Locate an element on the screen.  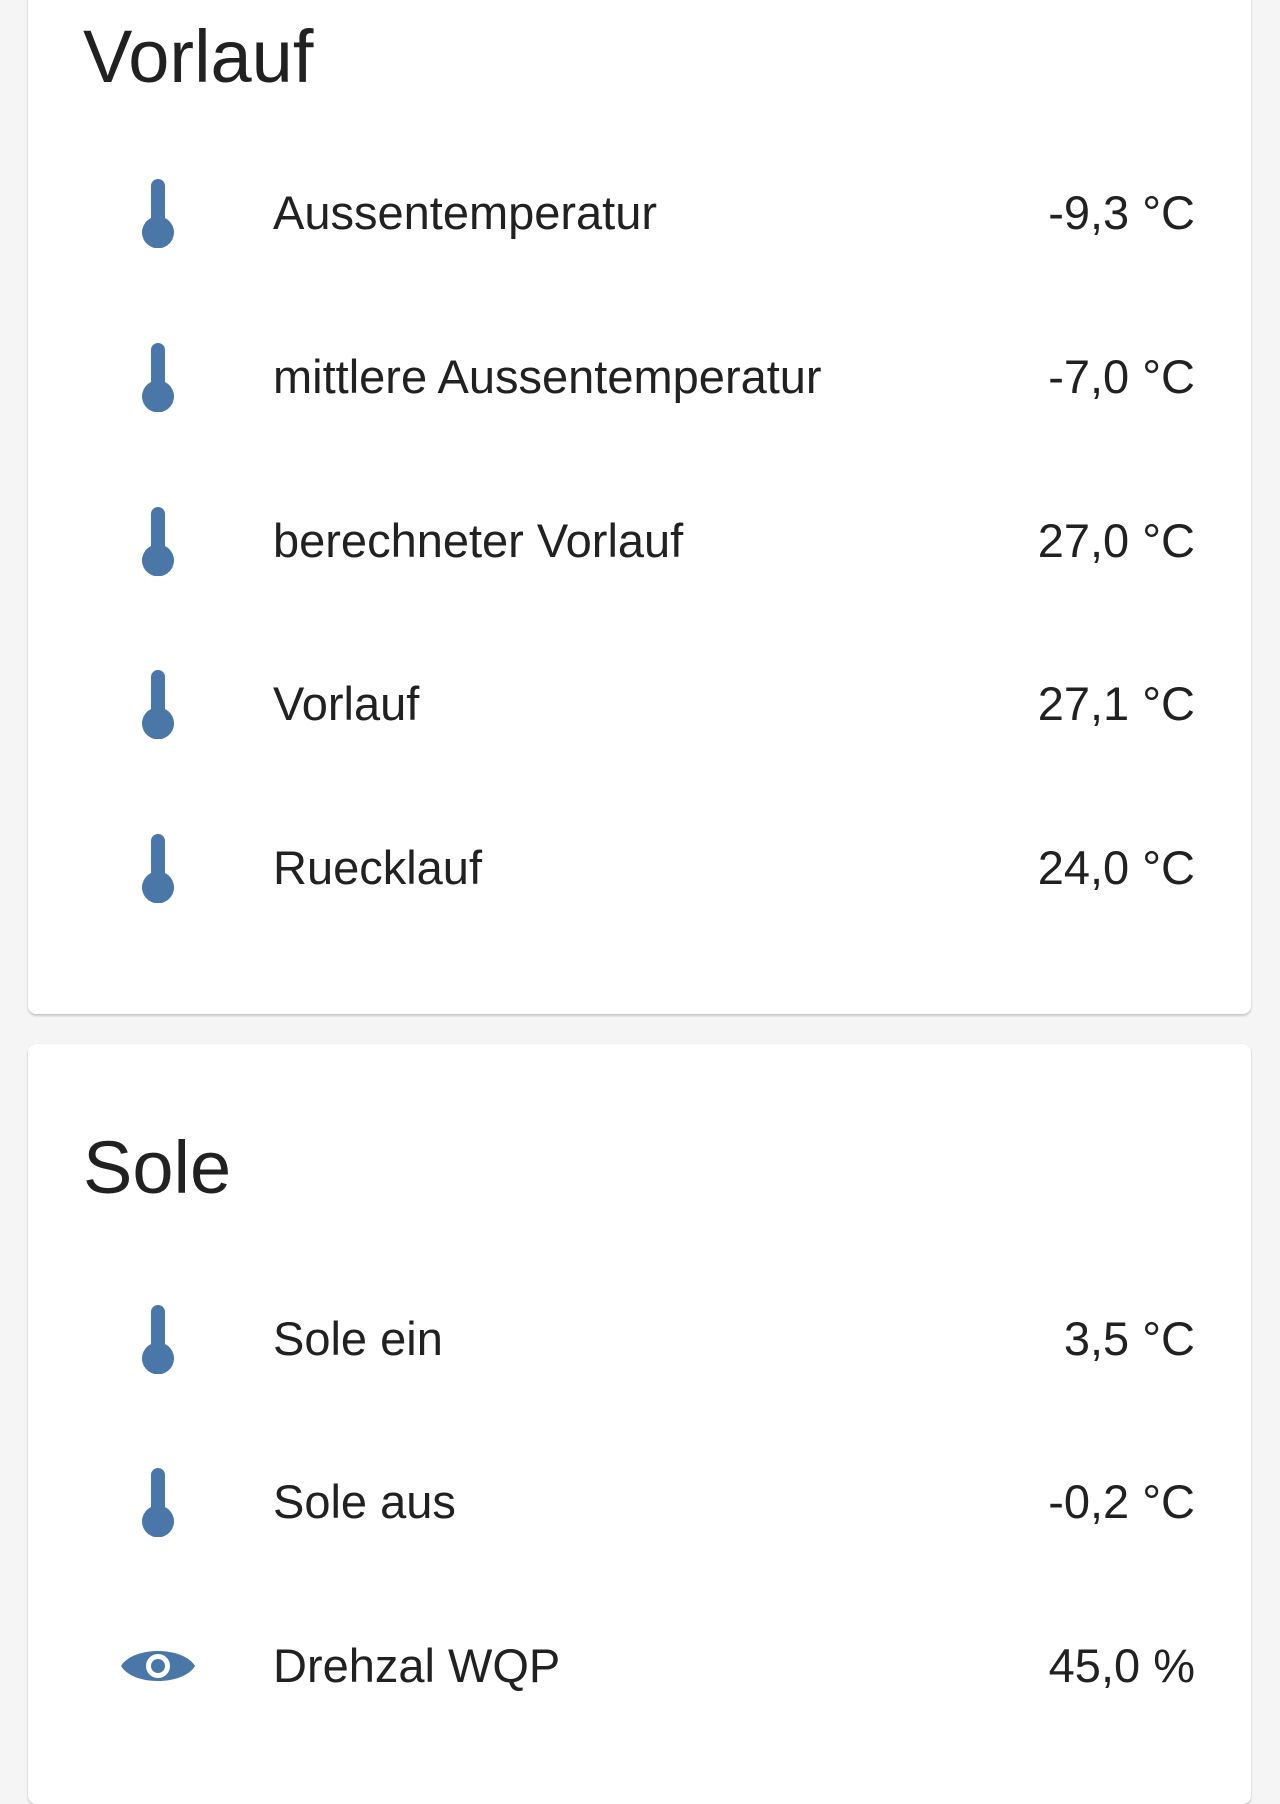
entity-row-ruecklauf: Ruecklauf 24,0 °C is located at coordinates (639, 868).